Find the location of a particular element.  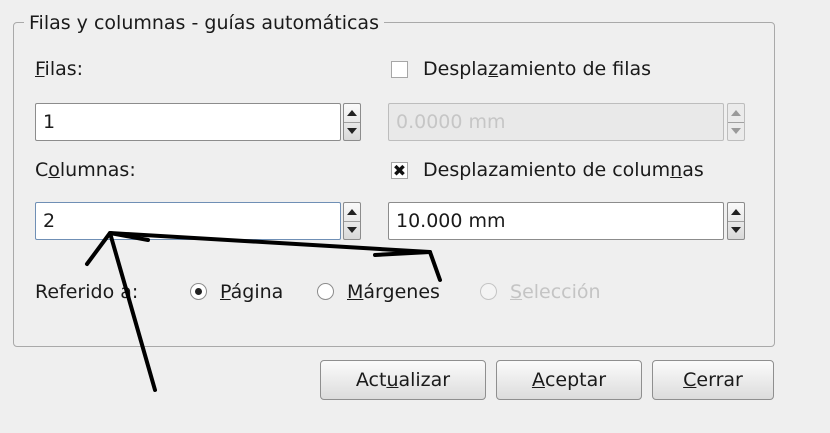

columns-label: Columnas: is located at coordinates (85, 170).